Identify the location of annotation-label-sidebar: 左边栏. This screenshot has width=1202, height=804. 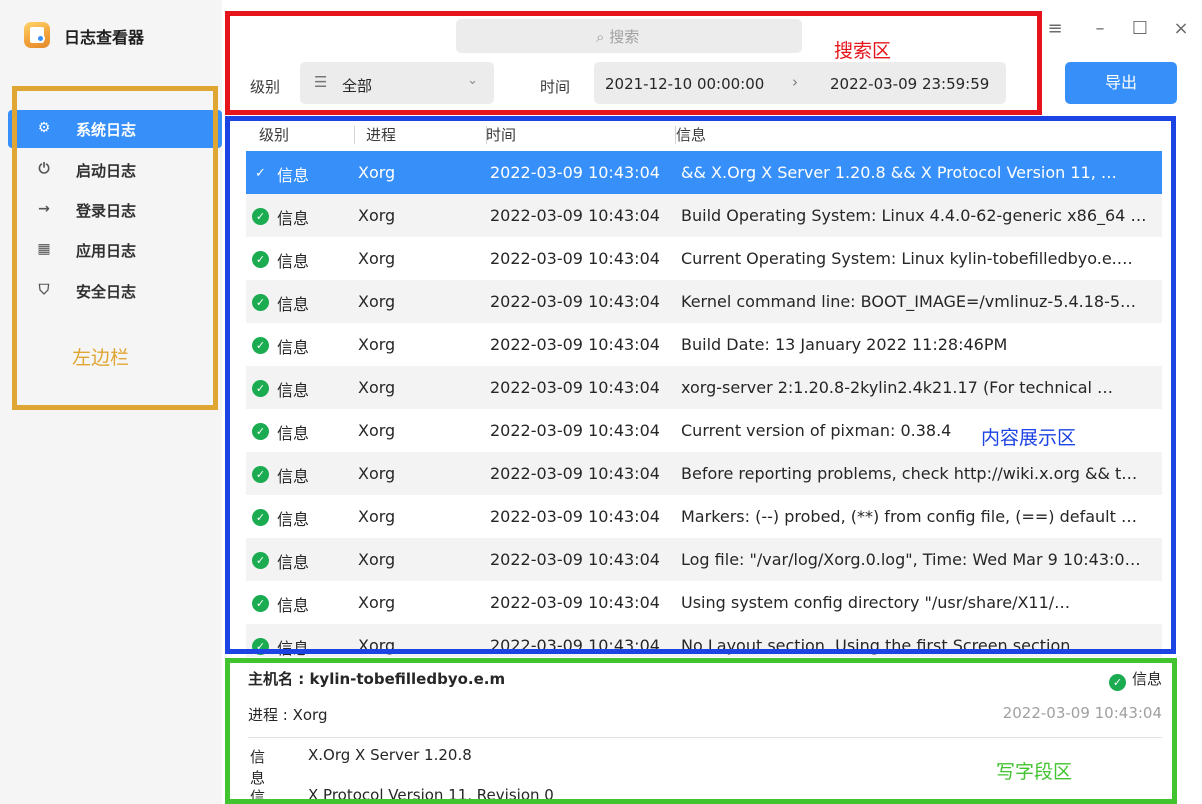
(101, 358).